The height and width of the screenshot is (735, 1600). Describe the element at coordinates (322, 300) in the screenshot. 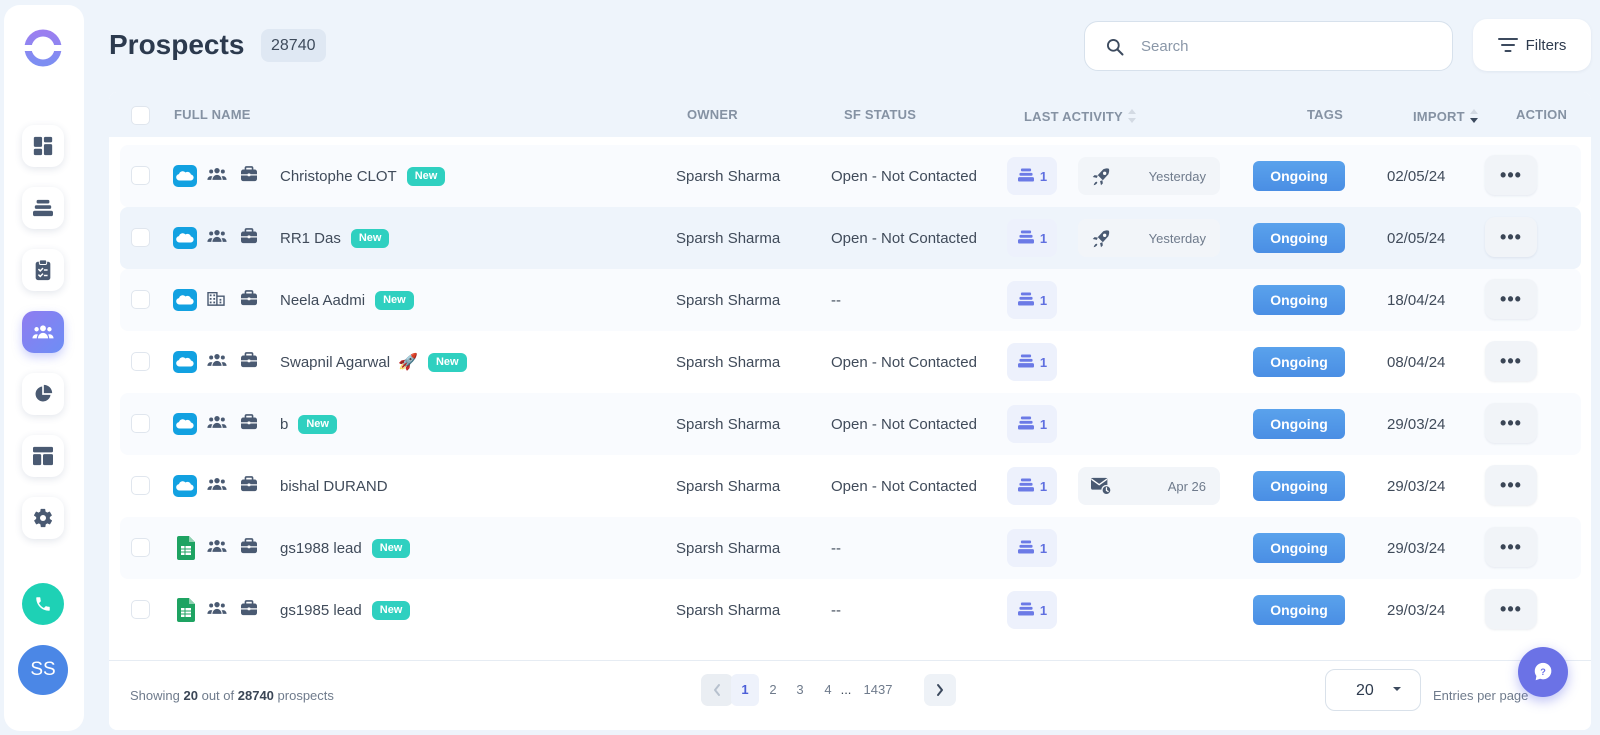

I see `prospect-name: Neela Aadmi` at that location.